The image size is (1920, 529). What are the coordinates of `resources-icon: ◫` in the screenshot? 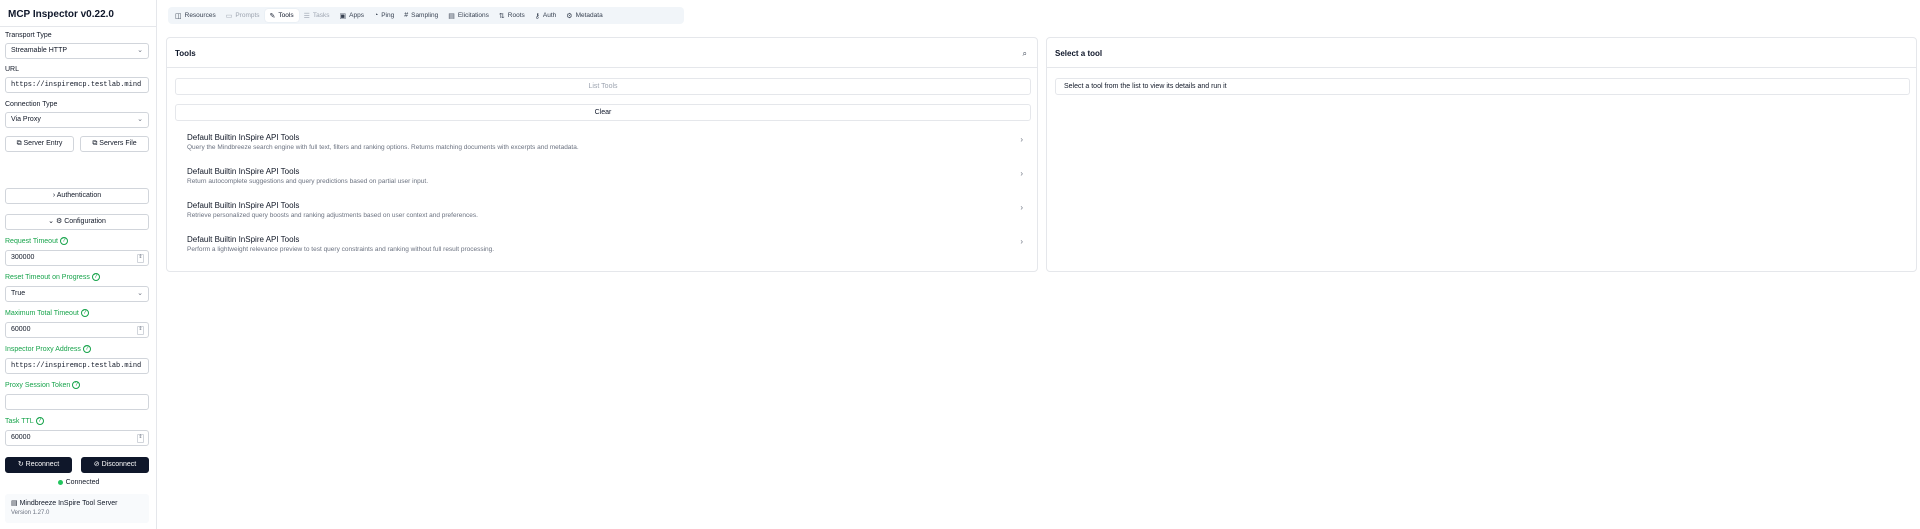 It's located at (178, 16).